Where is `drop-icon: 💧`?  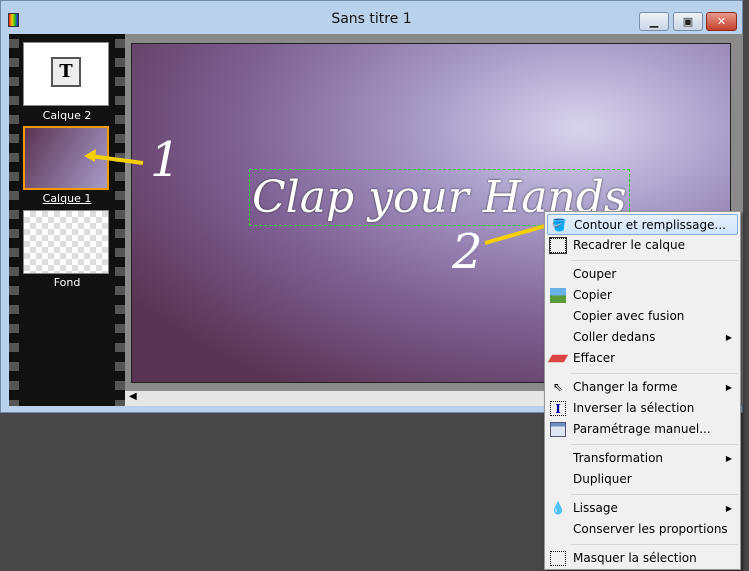
drop-icon: 💧 is located at coordinates (558, 508).